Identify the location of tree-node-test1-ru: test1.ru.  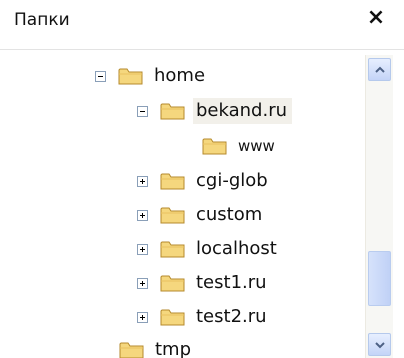
(204, 283).